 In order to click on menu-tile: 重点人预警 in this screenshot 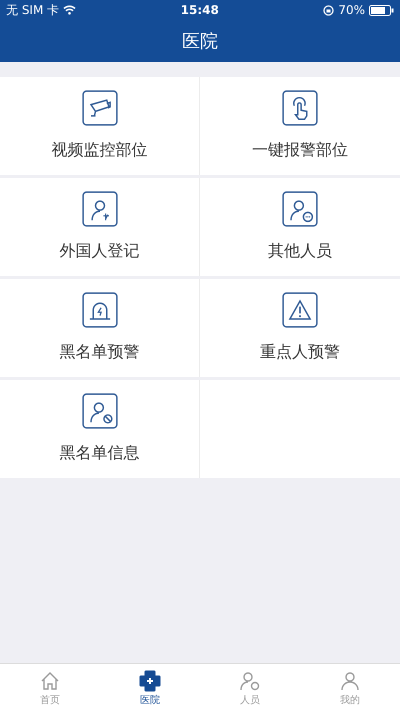, I will do `click(300, 328)`.